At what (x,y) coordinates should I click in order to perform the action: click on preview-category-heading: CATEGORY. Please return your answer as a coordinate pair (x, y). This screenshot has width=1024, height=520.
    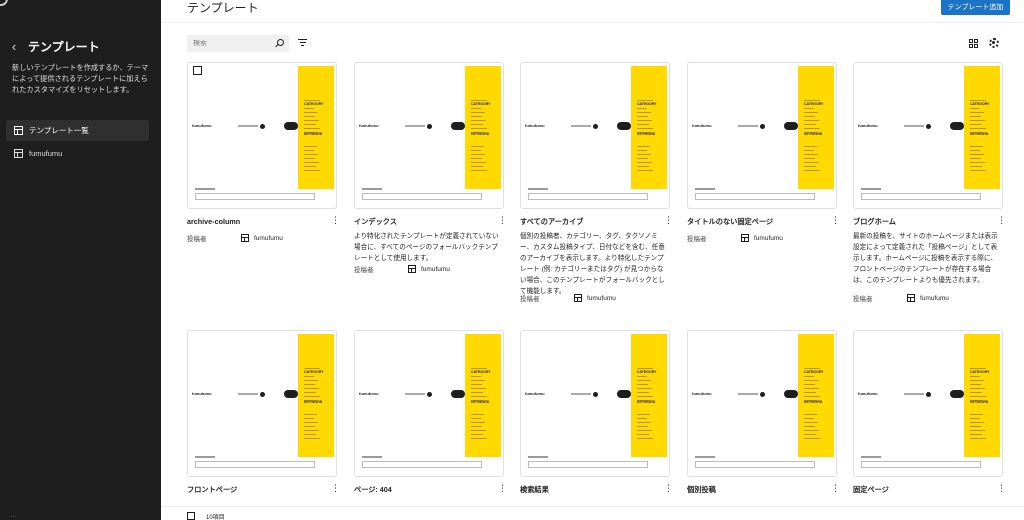
    Looking at the image, I should click on (481, 104).